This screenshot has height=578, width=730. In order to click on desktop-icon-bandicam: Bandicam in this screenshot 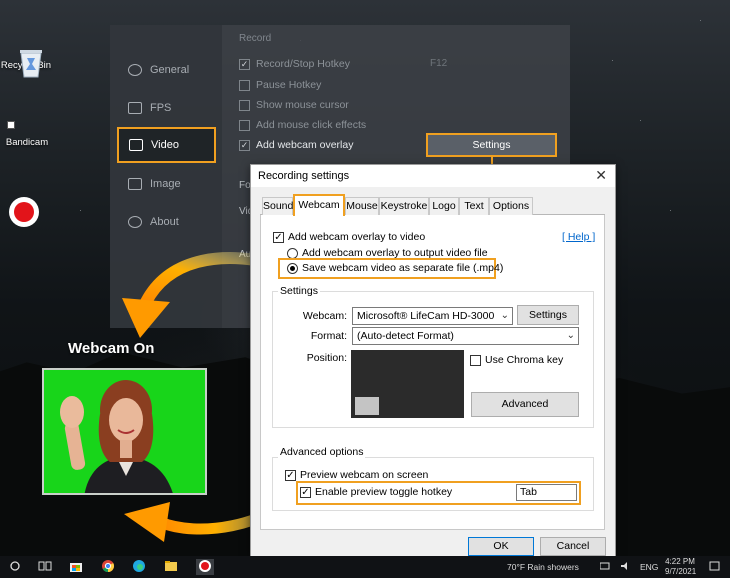, I will do `click(28, 162)`.